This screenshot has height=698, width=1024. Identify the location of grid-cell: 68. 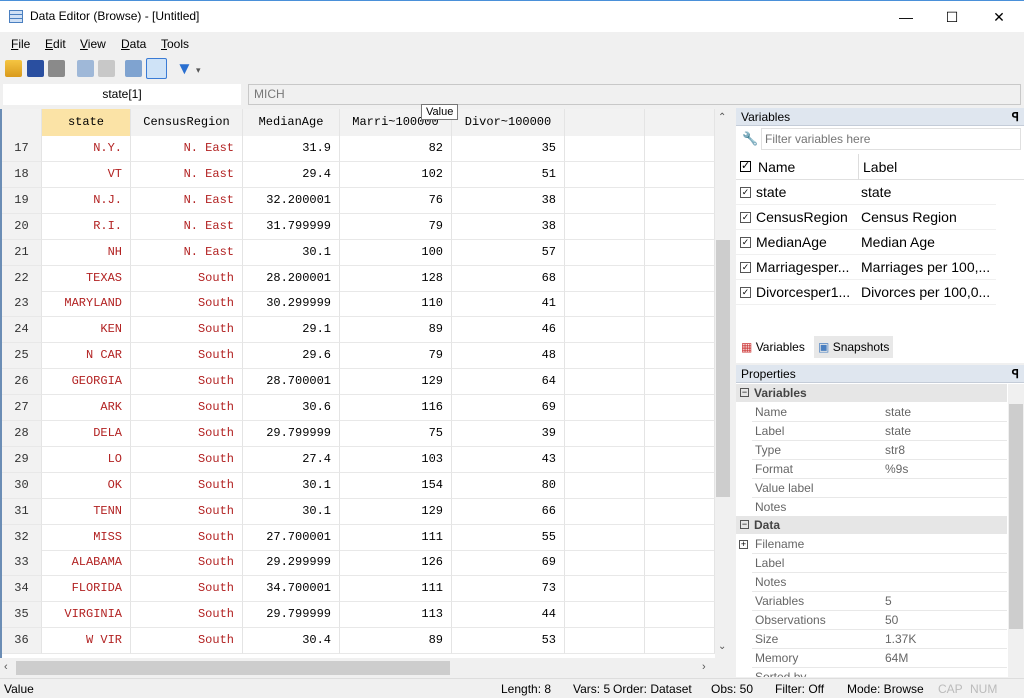
(508, 278).